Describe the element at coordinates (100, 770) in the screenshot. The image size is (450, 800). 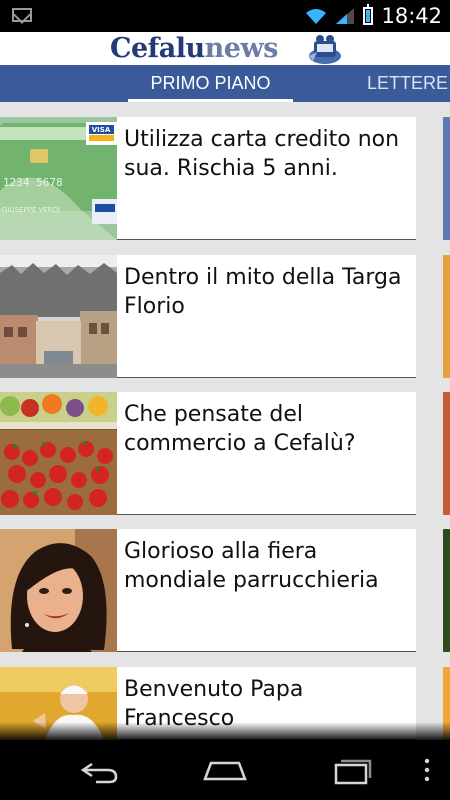
I see `back-icon` at that location.